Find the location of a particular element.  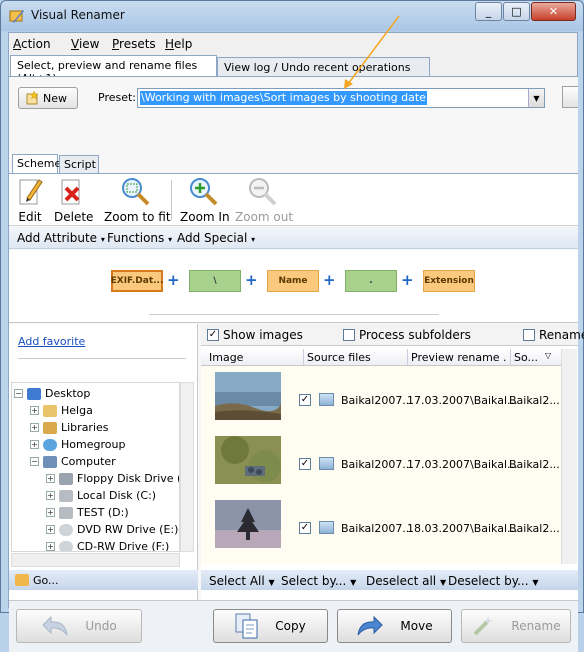

filter-icon: ▽ is located at coordinates (548, 355).